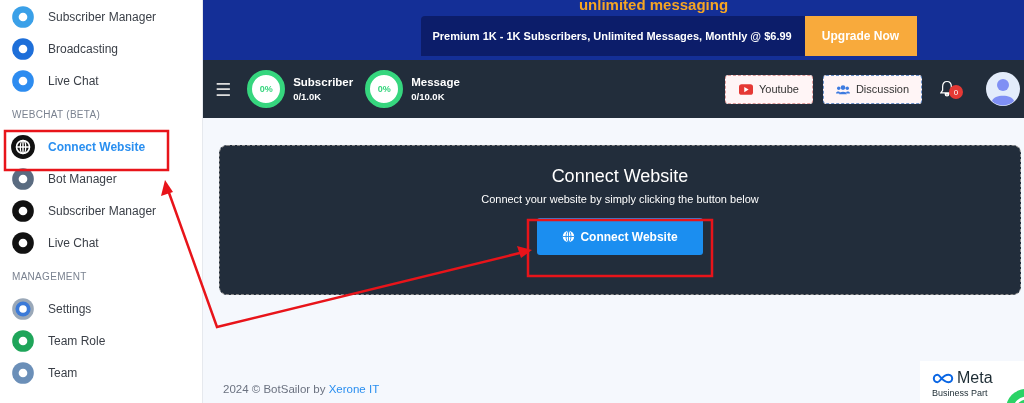  Describe the element at coordinates (301, 389) in the screenshot. I see `copyright-text: 2024 © BotSailor by Xerone IT` at that location.